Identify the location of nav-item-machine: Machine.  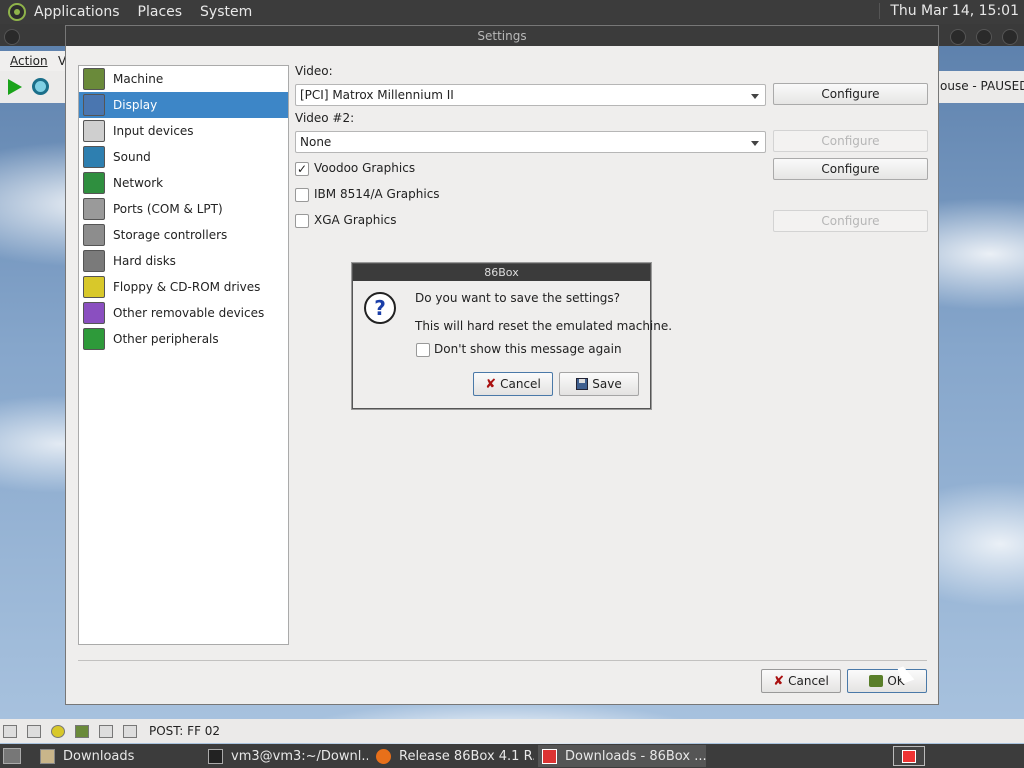
(183, 79).